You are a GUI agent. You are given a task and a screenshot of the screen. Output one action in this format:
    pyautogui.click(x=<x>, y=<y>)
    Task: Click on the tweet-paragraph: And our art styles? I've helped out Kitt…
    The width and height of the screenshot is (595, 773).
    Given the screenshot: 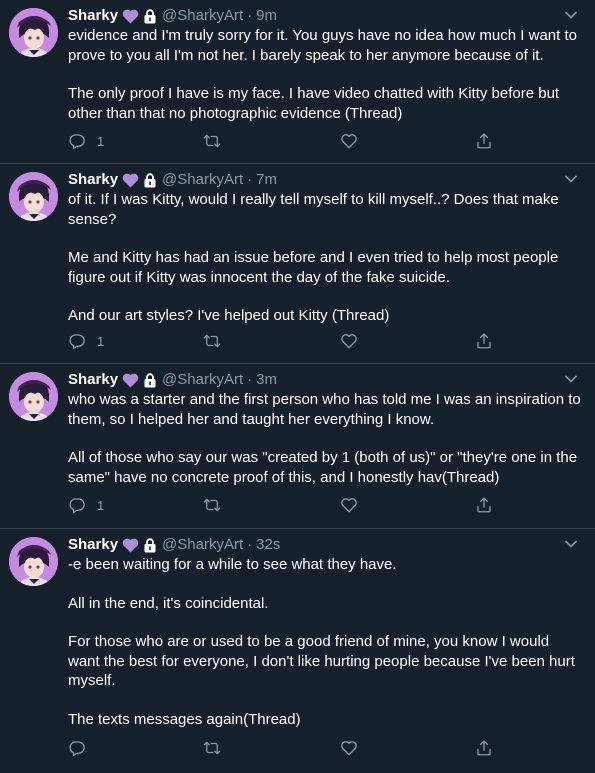 What is the action you would take?
    pyautogui.click(x=229, y=315)
    